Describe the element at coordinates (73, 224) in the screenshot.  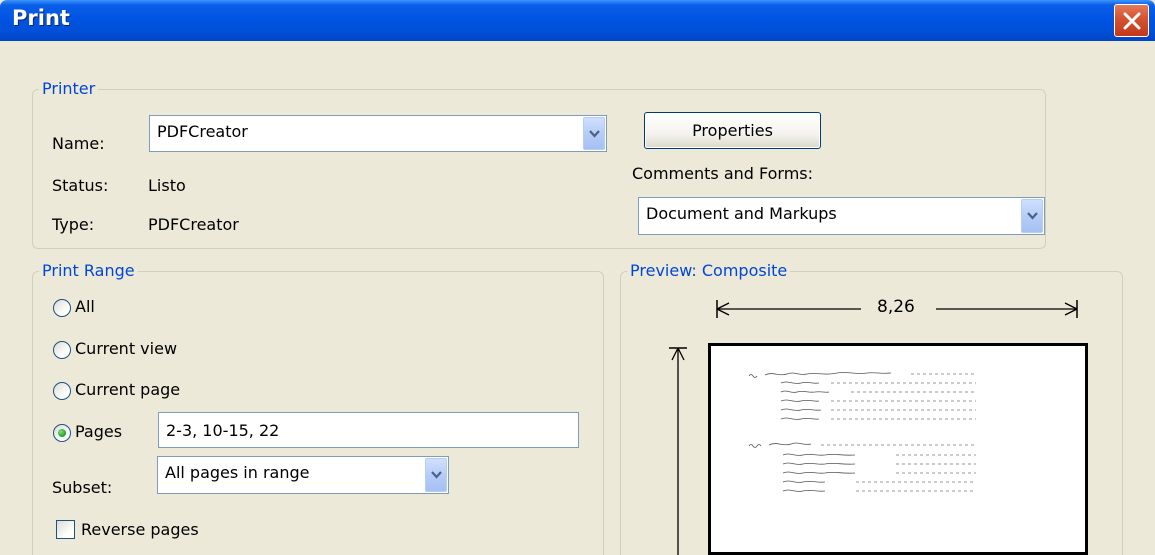
I see `type-label: Type:` at that location.